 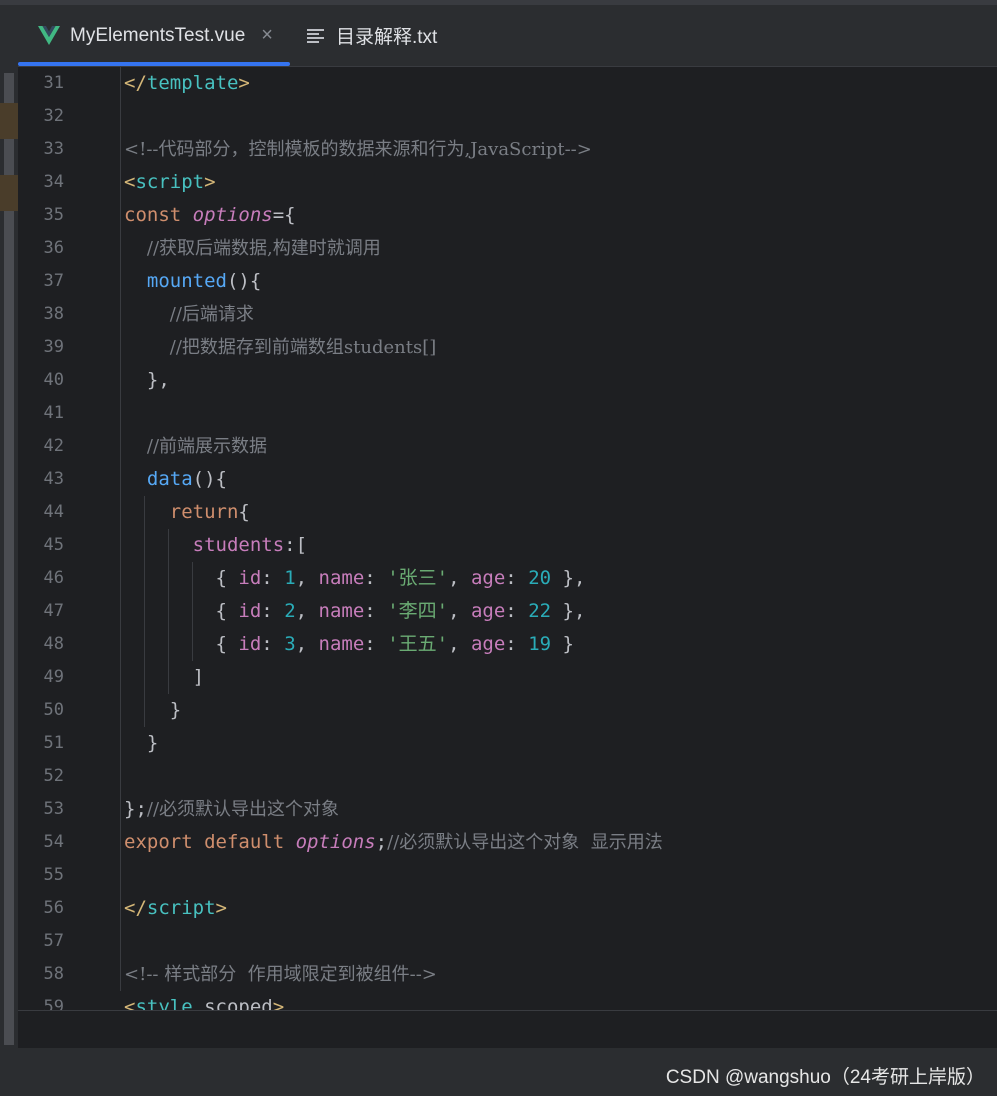 What do you see at coordinates (192, 281) in the screenshot?
I see `code-line: mounted(){` at bounding box center [192, 281].